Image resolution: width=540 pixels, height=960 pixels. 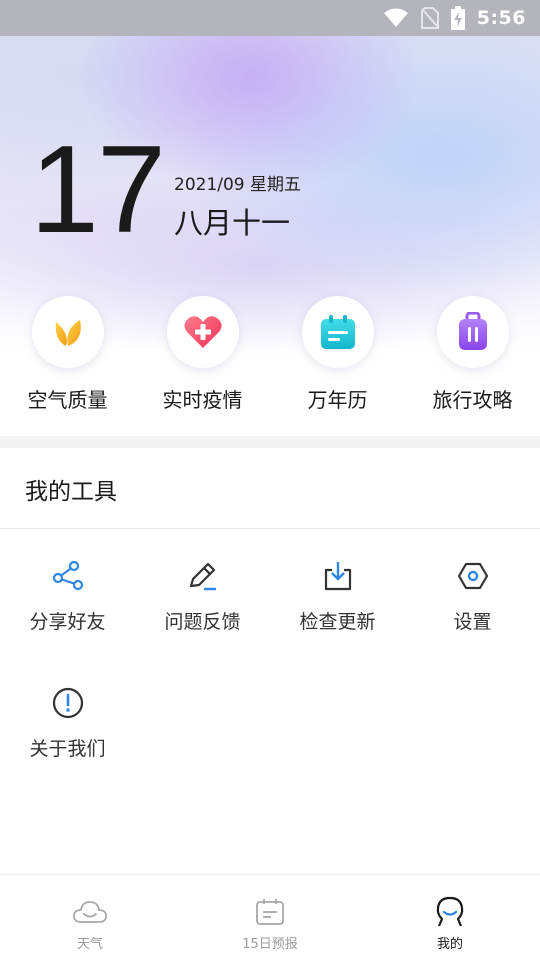 What do you see at coordinates (270, 944) in the screenshot?
I see `nav-label: 15日预报` at bounding box center [270, 944].